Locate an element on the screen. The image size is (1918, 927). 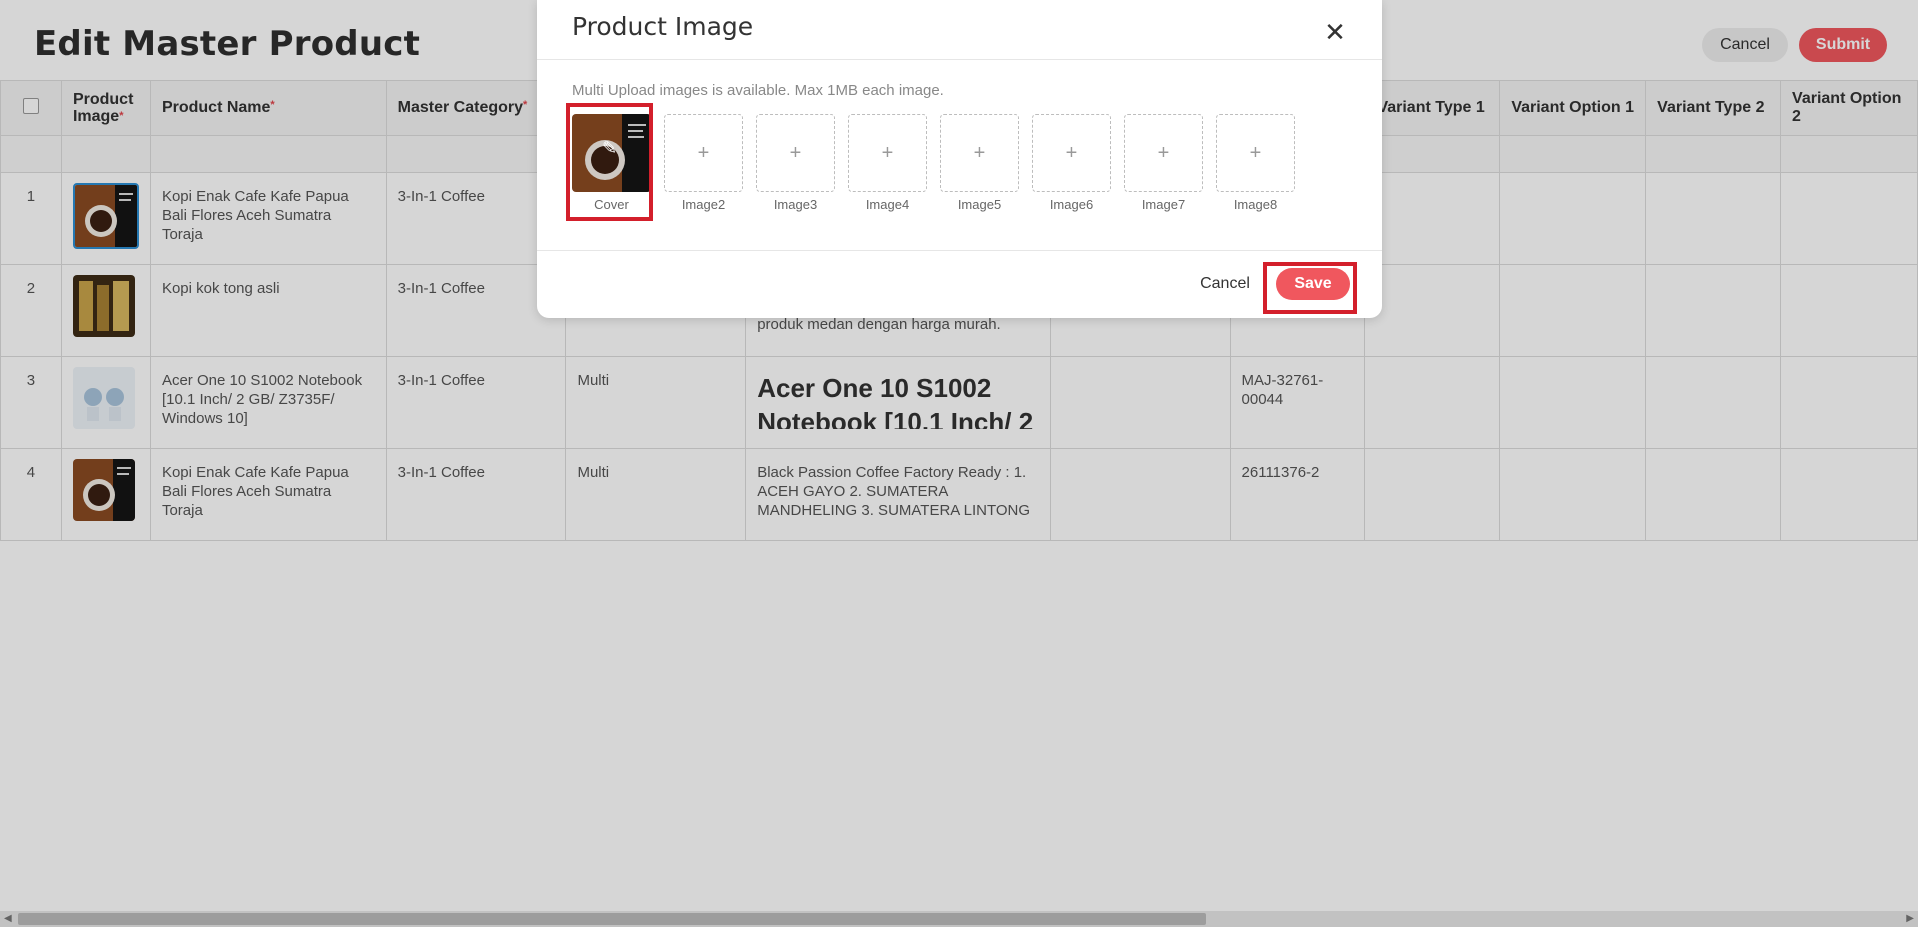
image-slot-2: + is located at coordinates (703, 153).